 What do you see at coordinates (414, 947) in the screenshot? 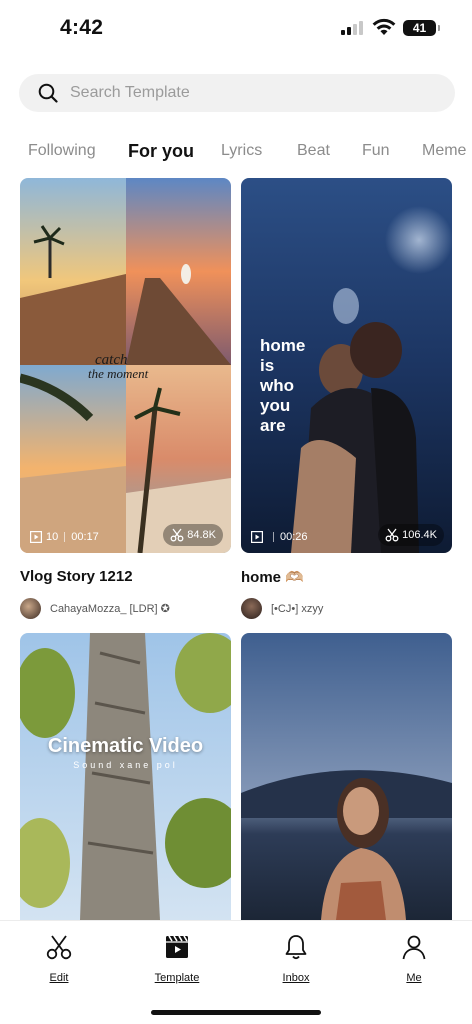
I see `person-icon` at bounding box center [414, 947].